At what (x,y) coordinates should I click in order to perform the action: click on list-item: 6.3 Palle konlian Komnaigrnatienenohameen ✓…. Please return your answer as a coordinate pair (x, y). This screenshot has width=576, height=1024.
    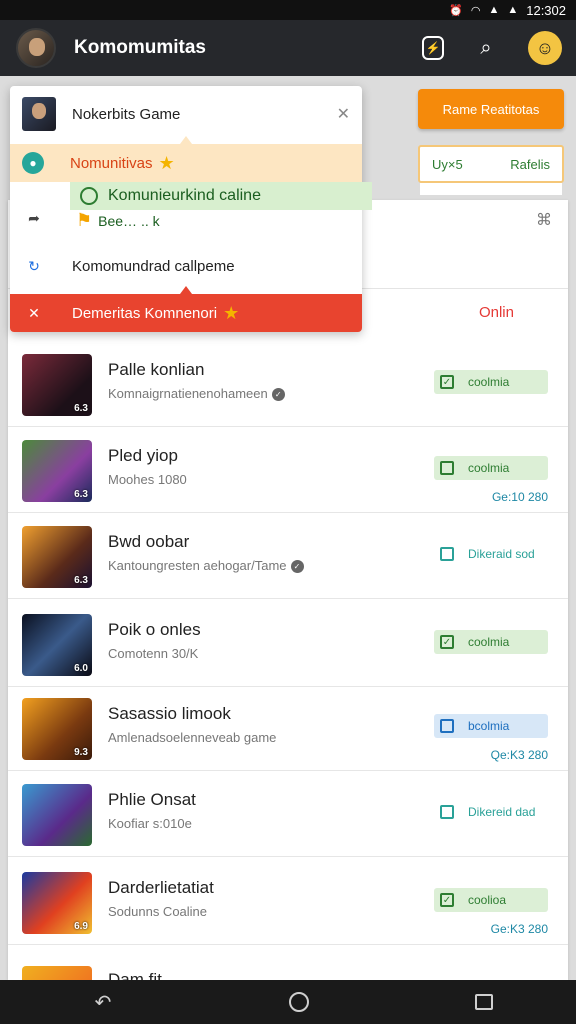
    Looking at the image, I should click on (288, 386).